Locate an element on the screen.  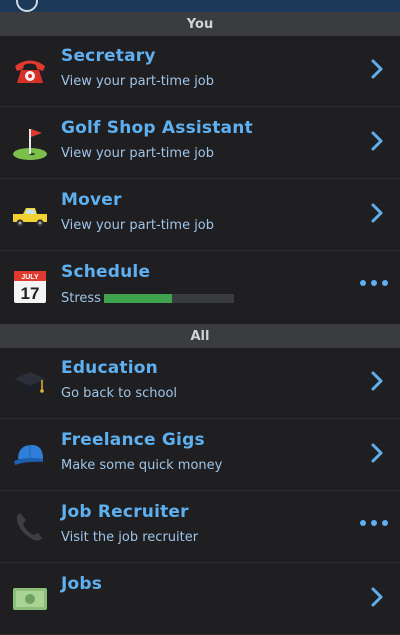
stress-label: Stress is located at coordinates (81, 298).